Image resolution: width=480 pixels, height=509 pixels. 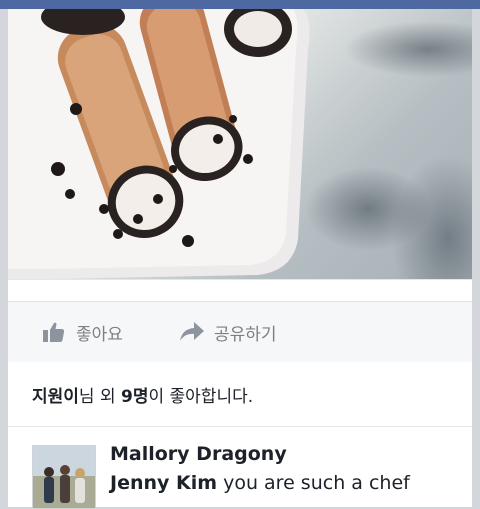 I want to click on liker-name: 지원이, so click(x=55, y=397).